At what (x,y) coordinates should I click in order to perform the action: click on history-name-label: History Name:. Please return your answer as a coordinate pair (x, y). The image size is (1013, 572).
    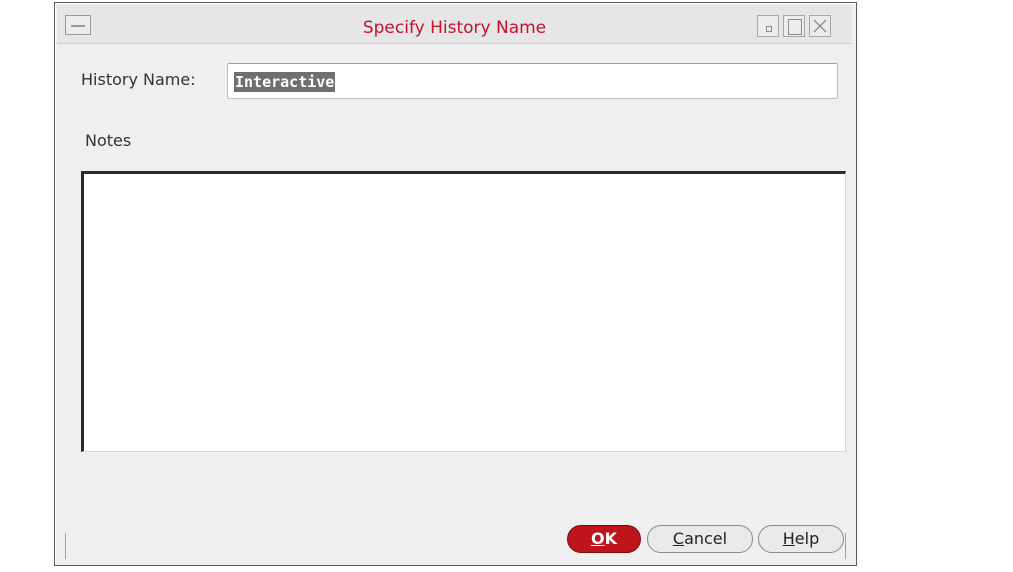
    Looking at the image, I should click on (138, 79).